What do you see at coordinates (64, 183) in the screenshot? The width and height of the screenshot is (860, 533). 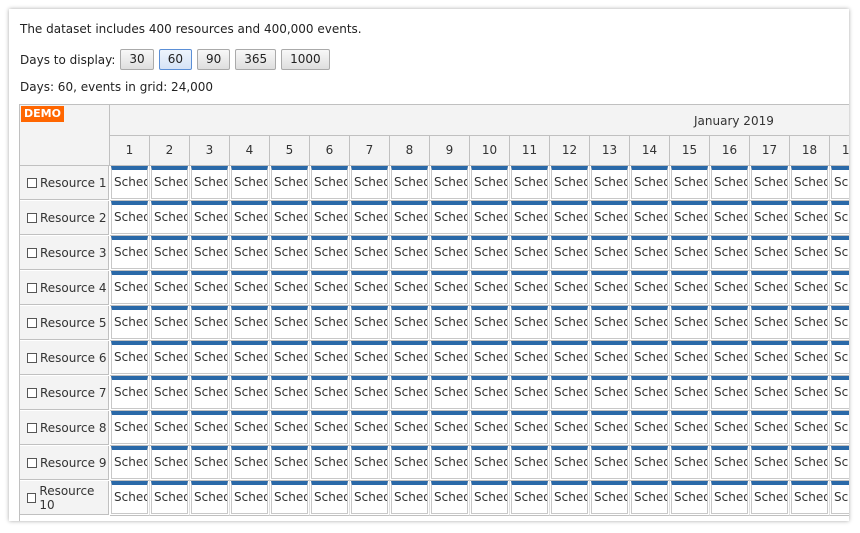 I see `resource-header: Resource 1` at bounding box center [64, 183].